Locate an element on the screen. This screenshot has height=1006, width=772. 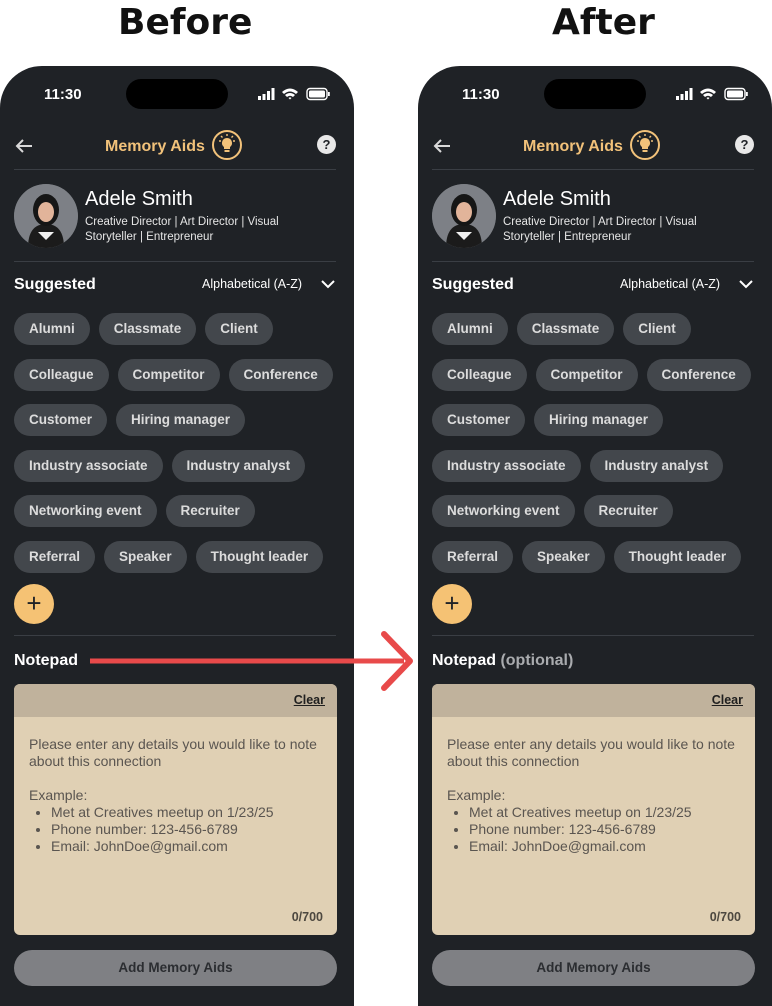
notepad-label: Notepad is located at coordinates (46, 661).